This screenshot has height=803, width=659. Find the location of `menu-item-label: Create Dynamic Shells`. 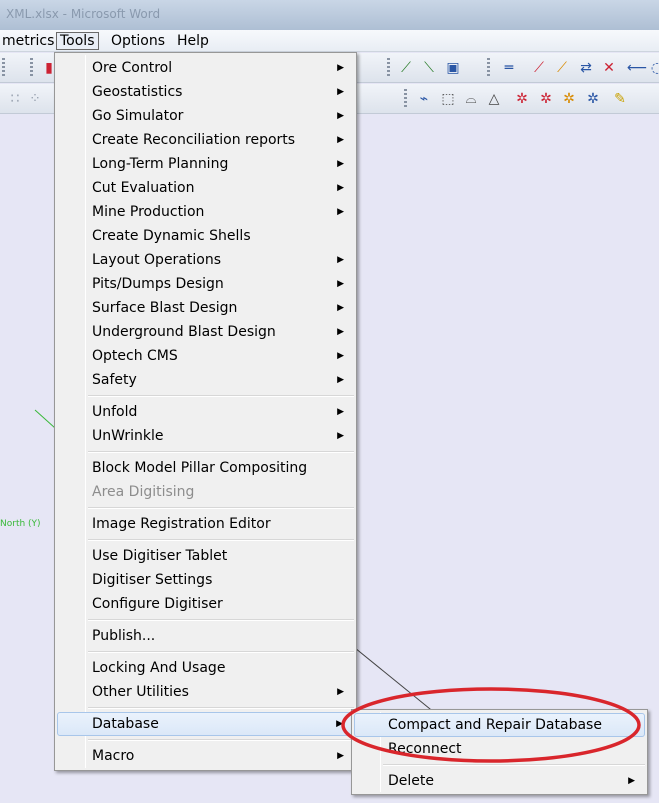

menu-item-label: Create Dynamic Shells is located at coordinates (171, 236).